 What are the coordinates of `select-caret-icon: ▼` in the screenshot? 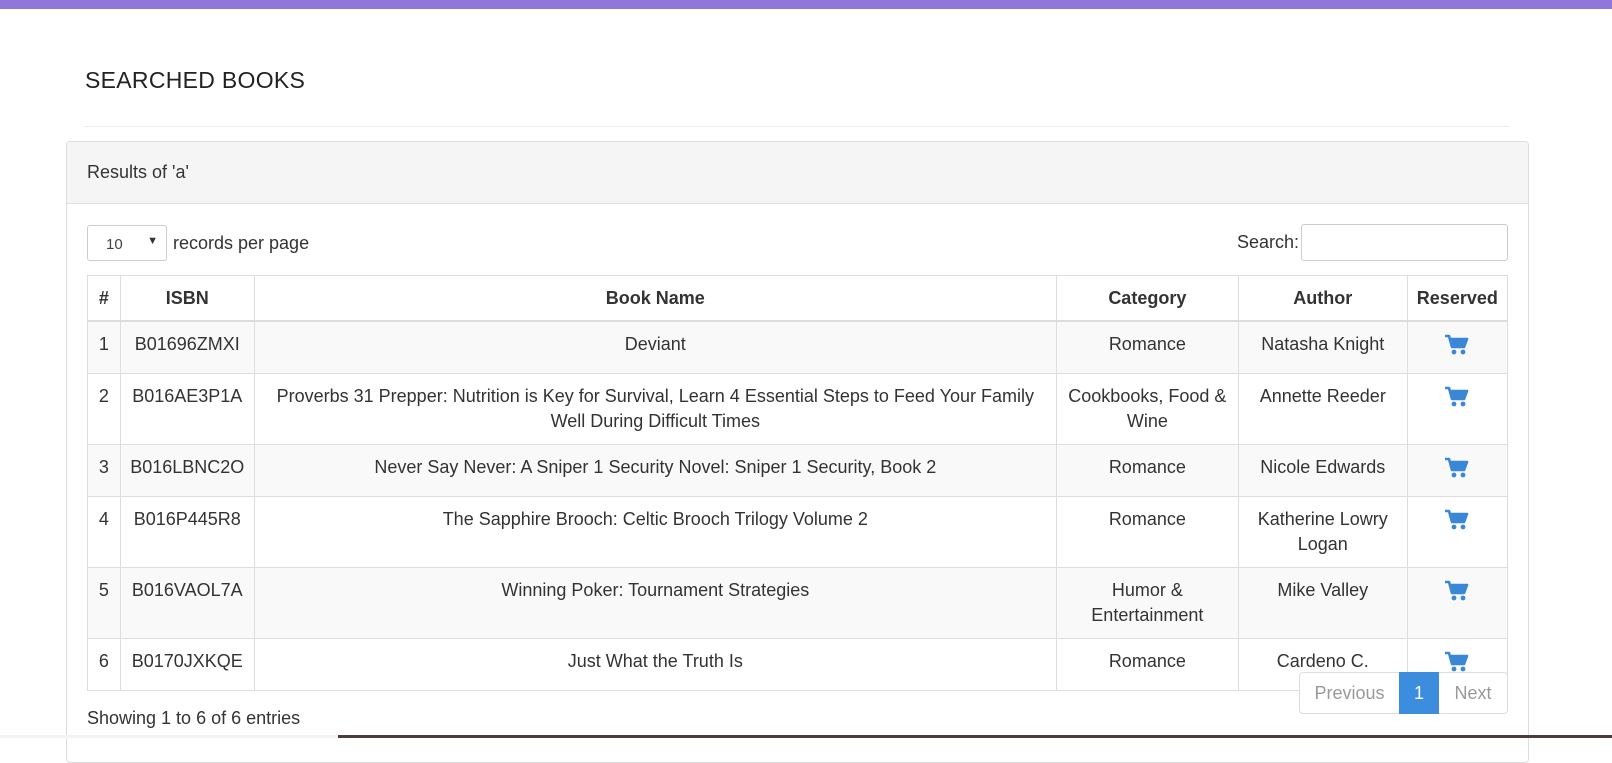 It's located at (152, 241).